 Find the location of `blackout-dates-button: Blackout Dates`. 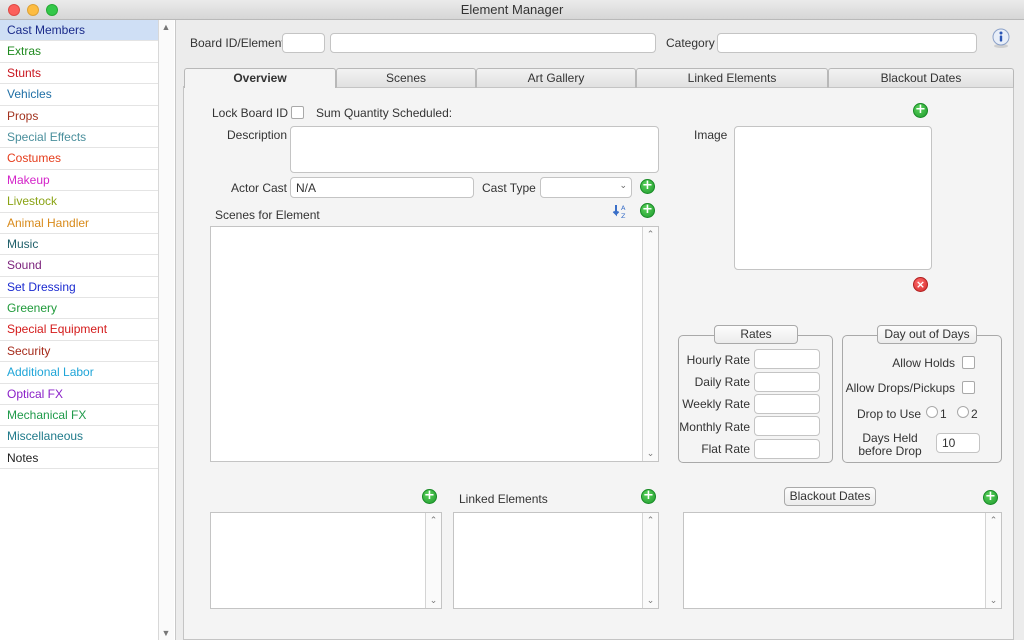

blackout-dates-button: Blackout Dates is located at coordinates (830, 496).